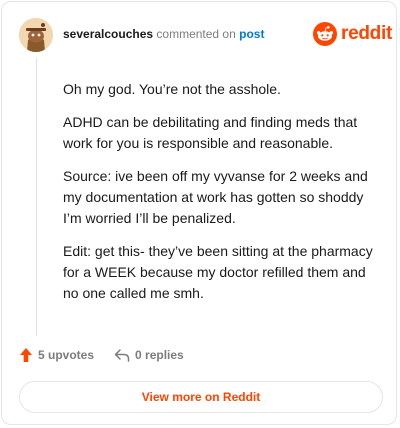 The width and height of the screenshot is (400, 428). I want to click on reddit-logo: reddit, so click(352, 34).